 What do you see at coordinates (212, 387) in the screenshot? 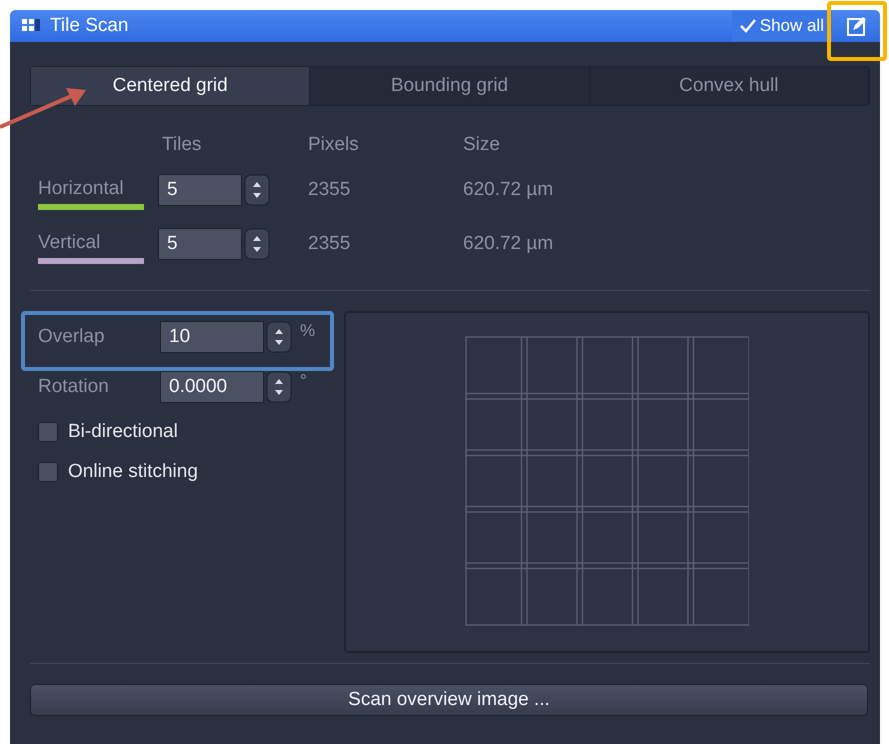
I see `setting-field: 0.0000` at bounding box center [212, 387].